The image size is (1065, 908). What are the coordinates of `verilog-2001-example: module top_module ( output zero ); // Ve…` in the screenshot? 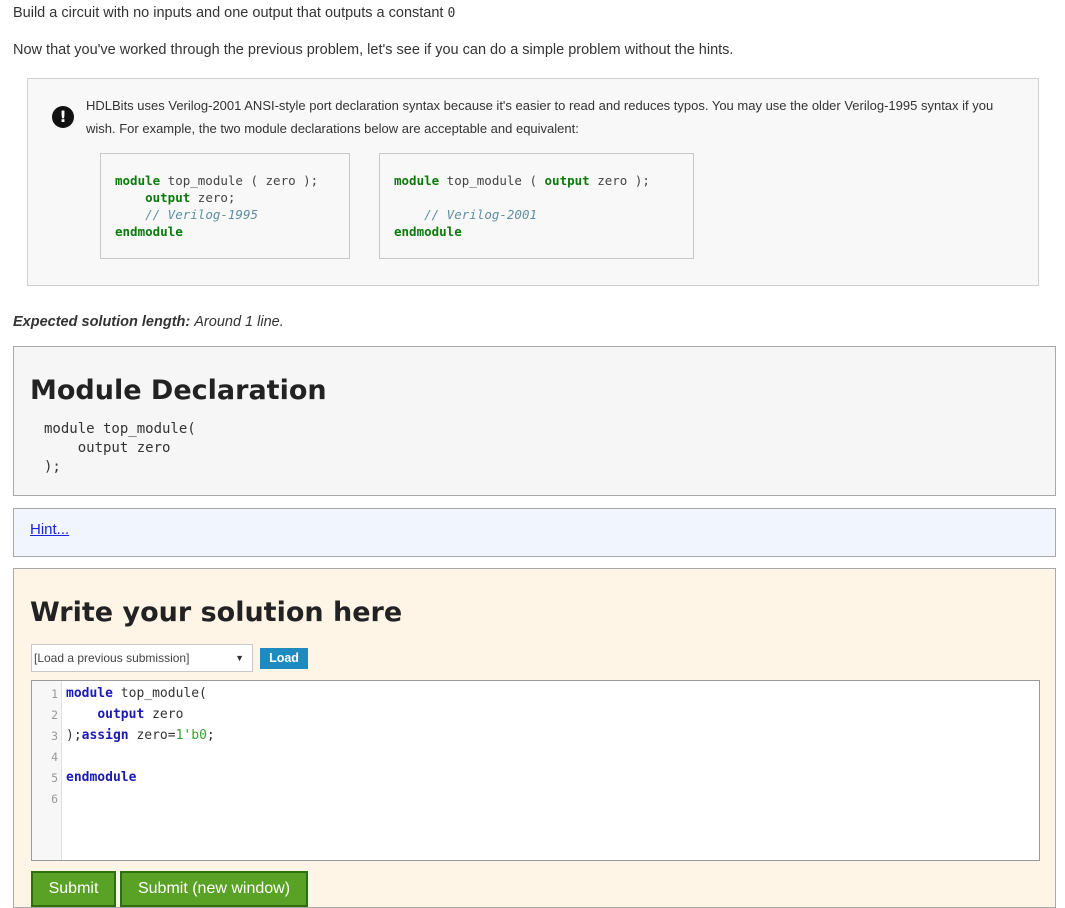 It's located at (536, 206).